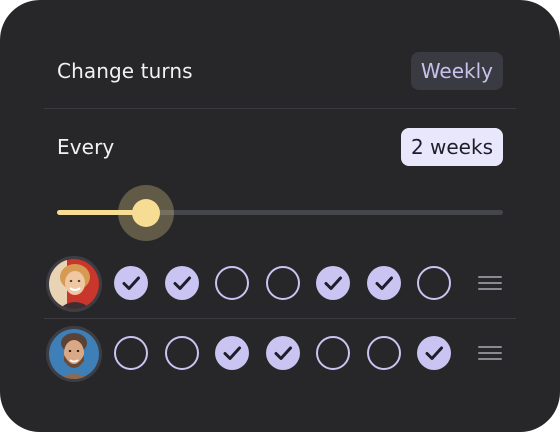 Image resolution: width=560 pixels, height=432 pixels. What do you see at coordinates (86, 147) in the screenshot?
I see `every-label: Every` at bounding box center [86, 147].